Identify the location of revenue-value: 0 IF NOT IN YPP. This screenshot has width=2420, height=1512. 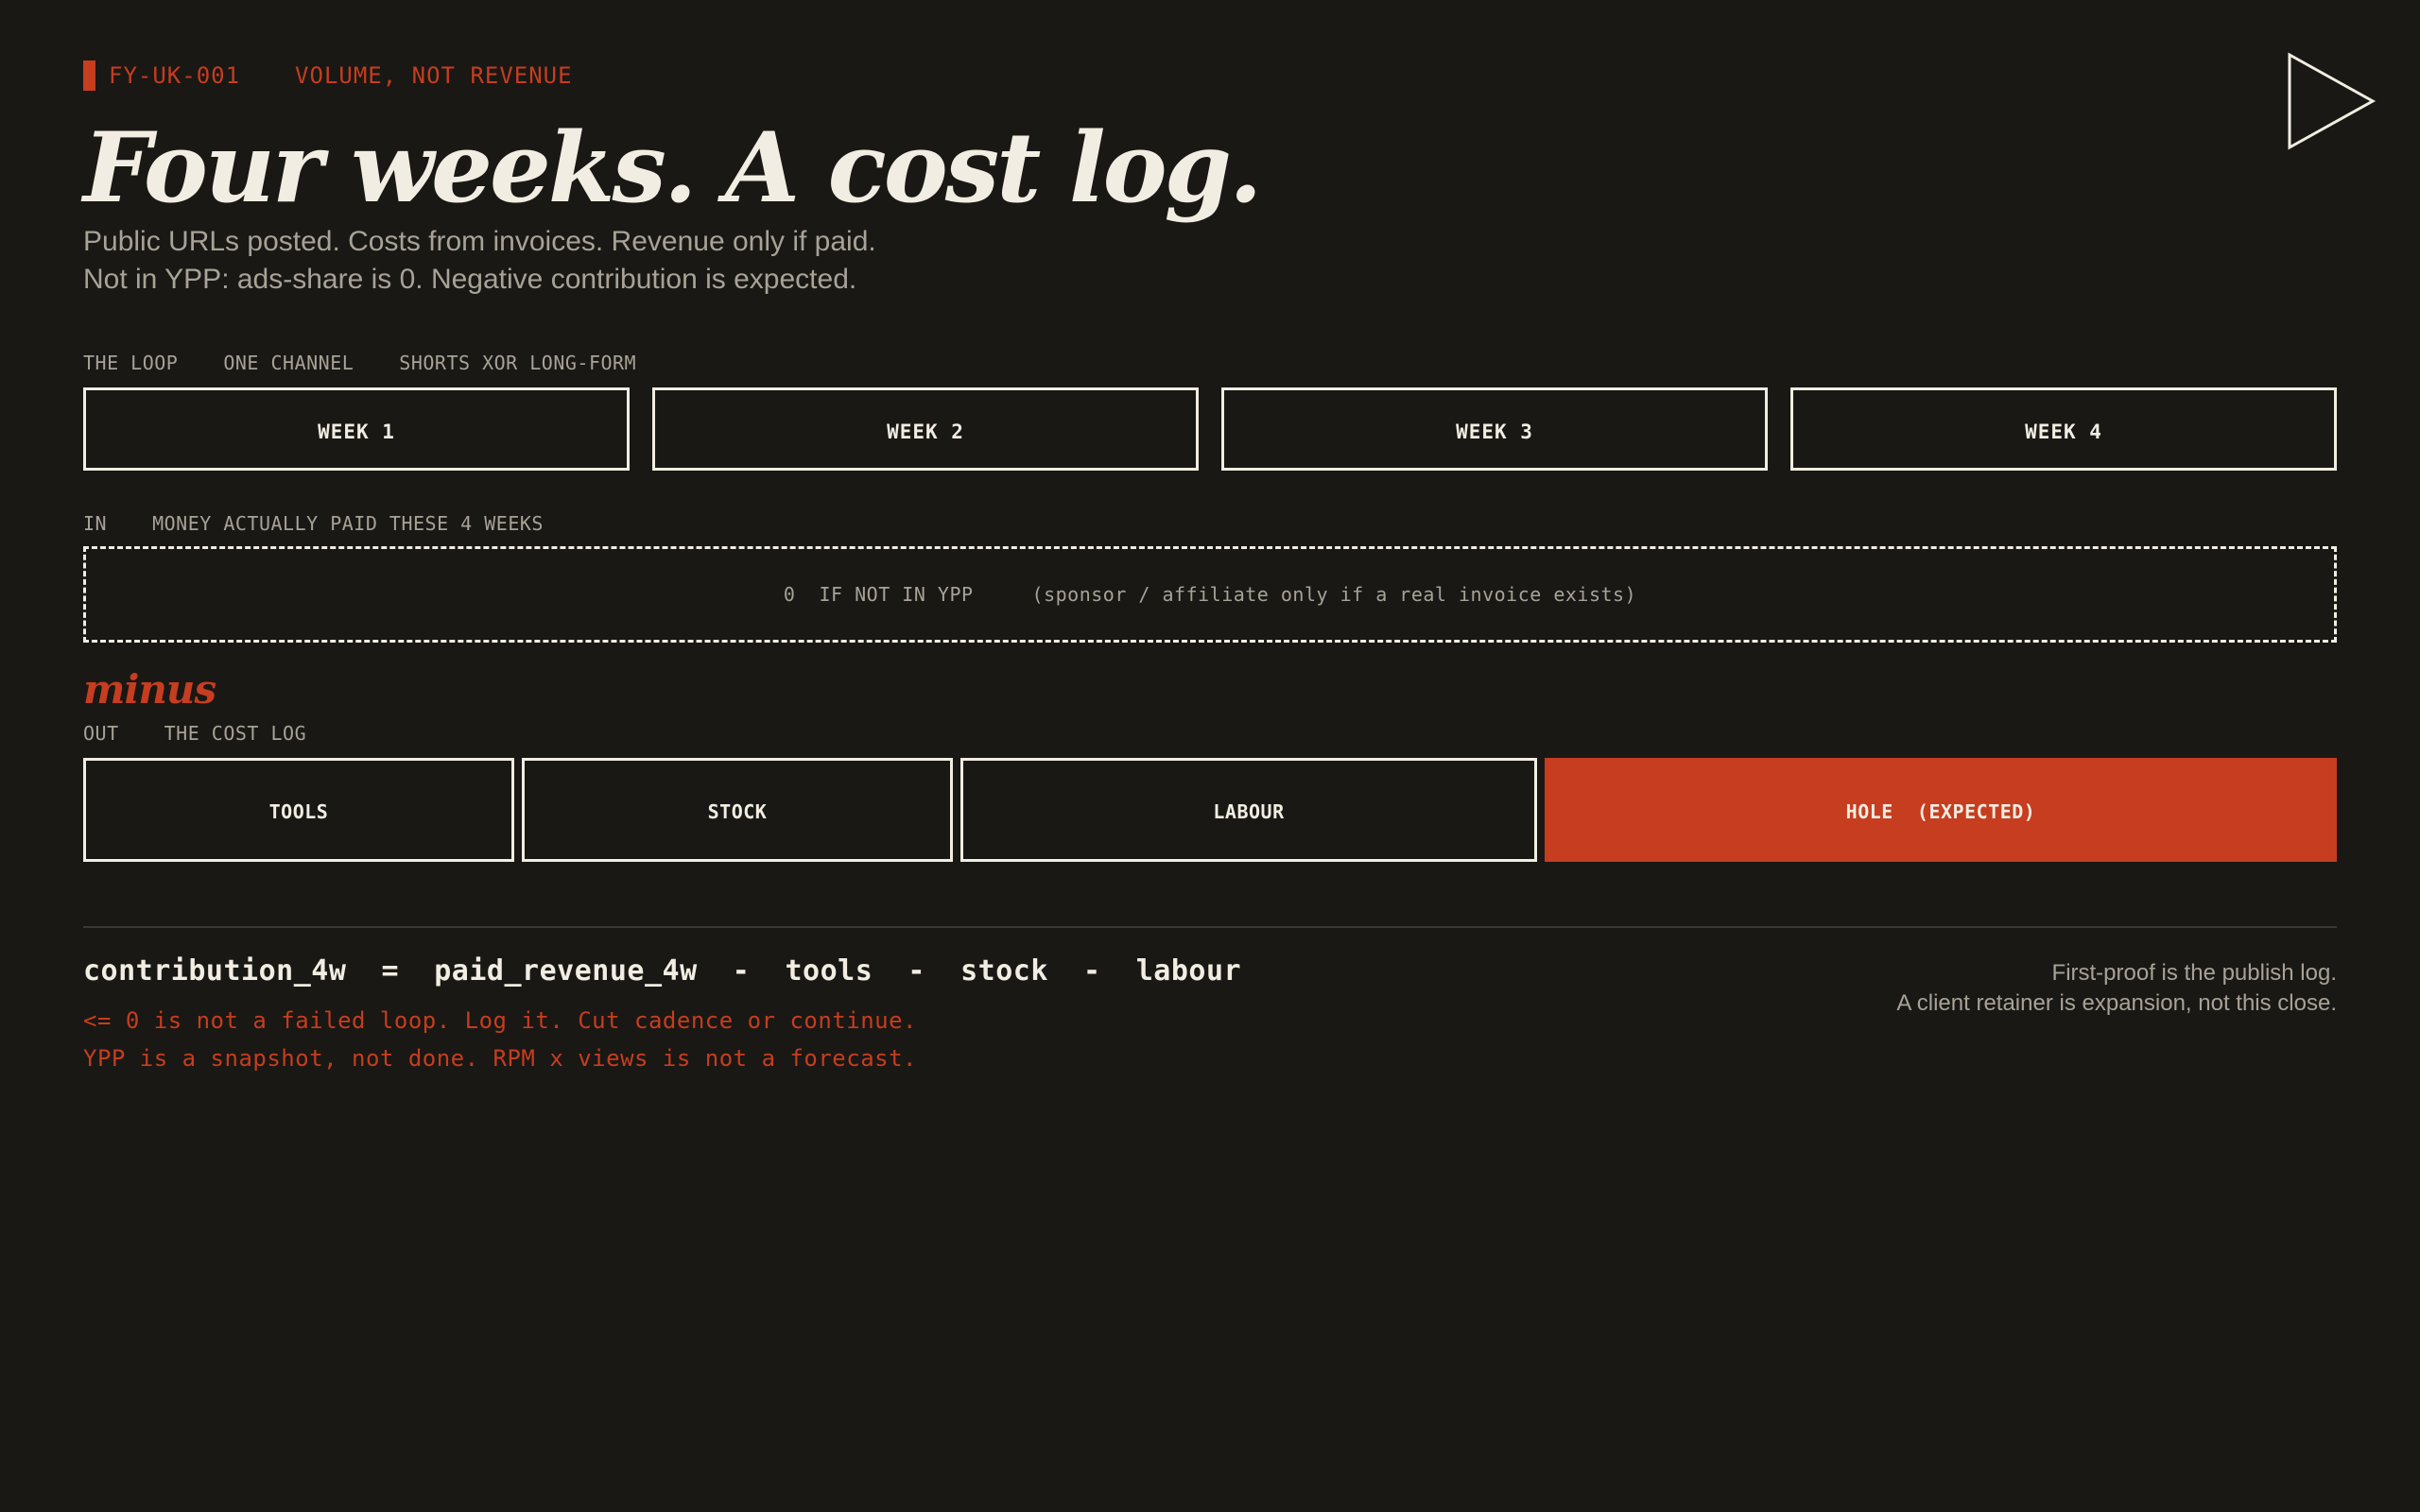
(878, 594).